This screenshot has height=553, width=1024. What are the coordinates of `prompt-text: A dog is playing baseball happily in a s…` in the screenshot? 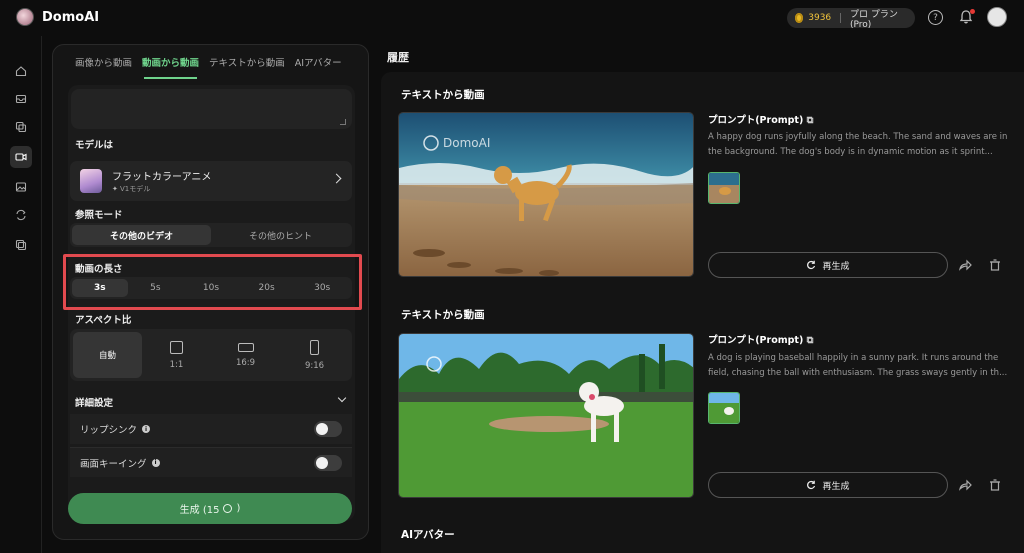 It's located at (858, 365).